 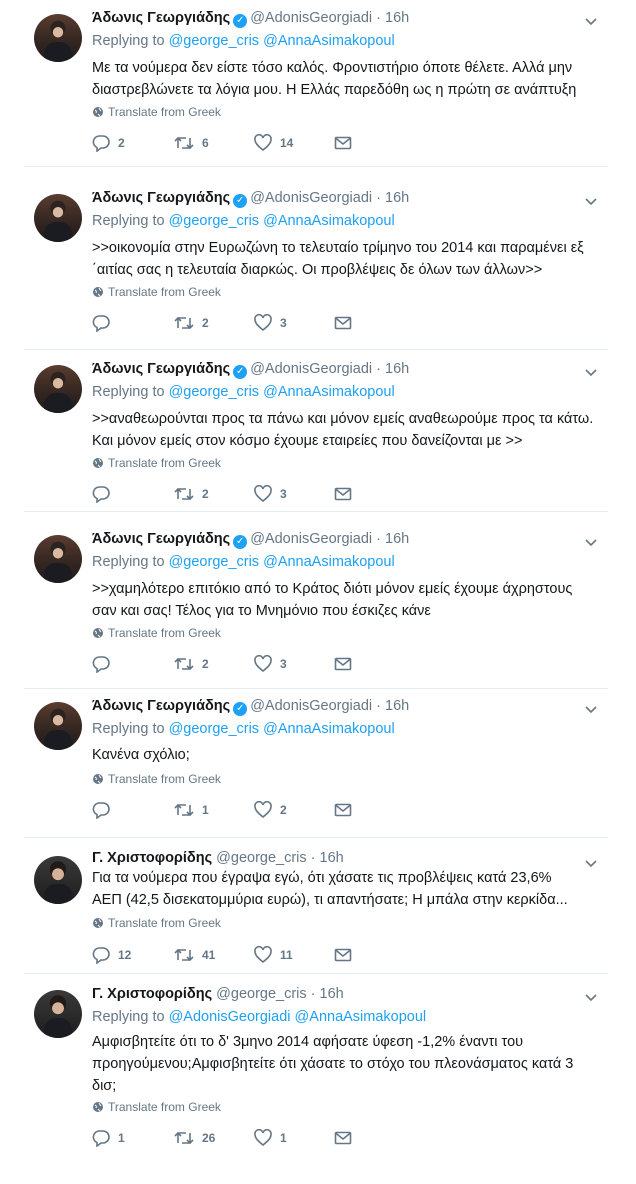 I want to click on verified-badge-icon: ✓, so click(x=240, y=201).